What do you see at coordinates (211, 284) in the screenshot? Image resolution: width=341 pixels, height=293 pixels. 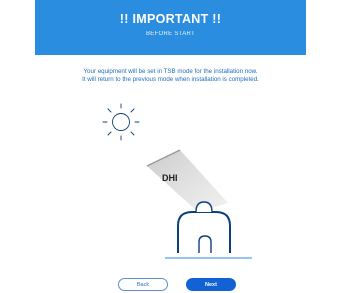 I see `next-button: Next` at bounding box center [211, 284].